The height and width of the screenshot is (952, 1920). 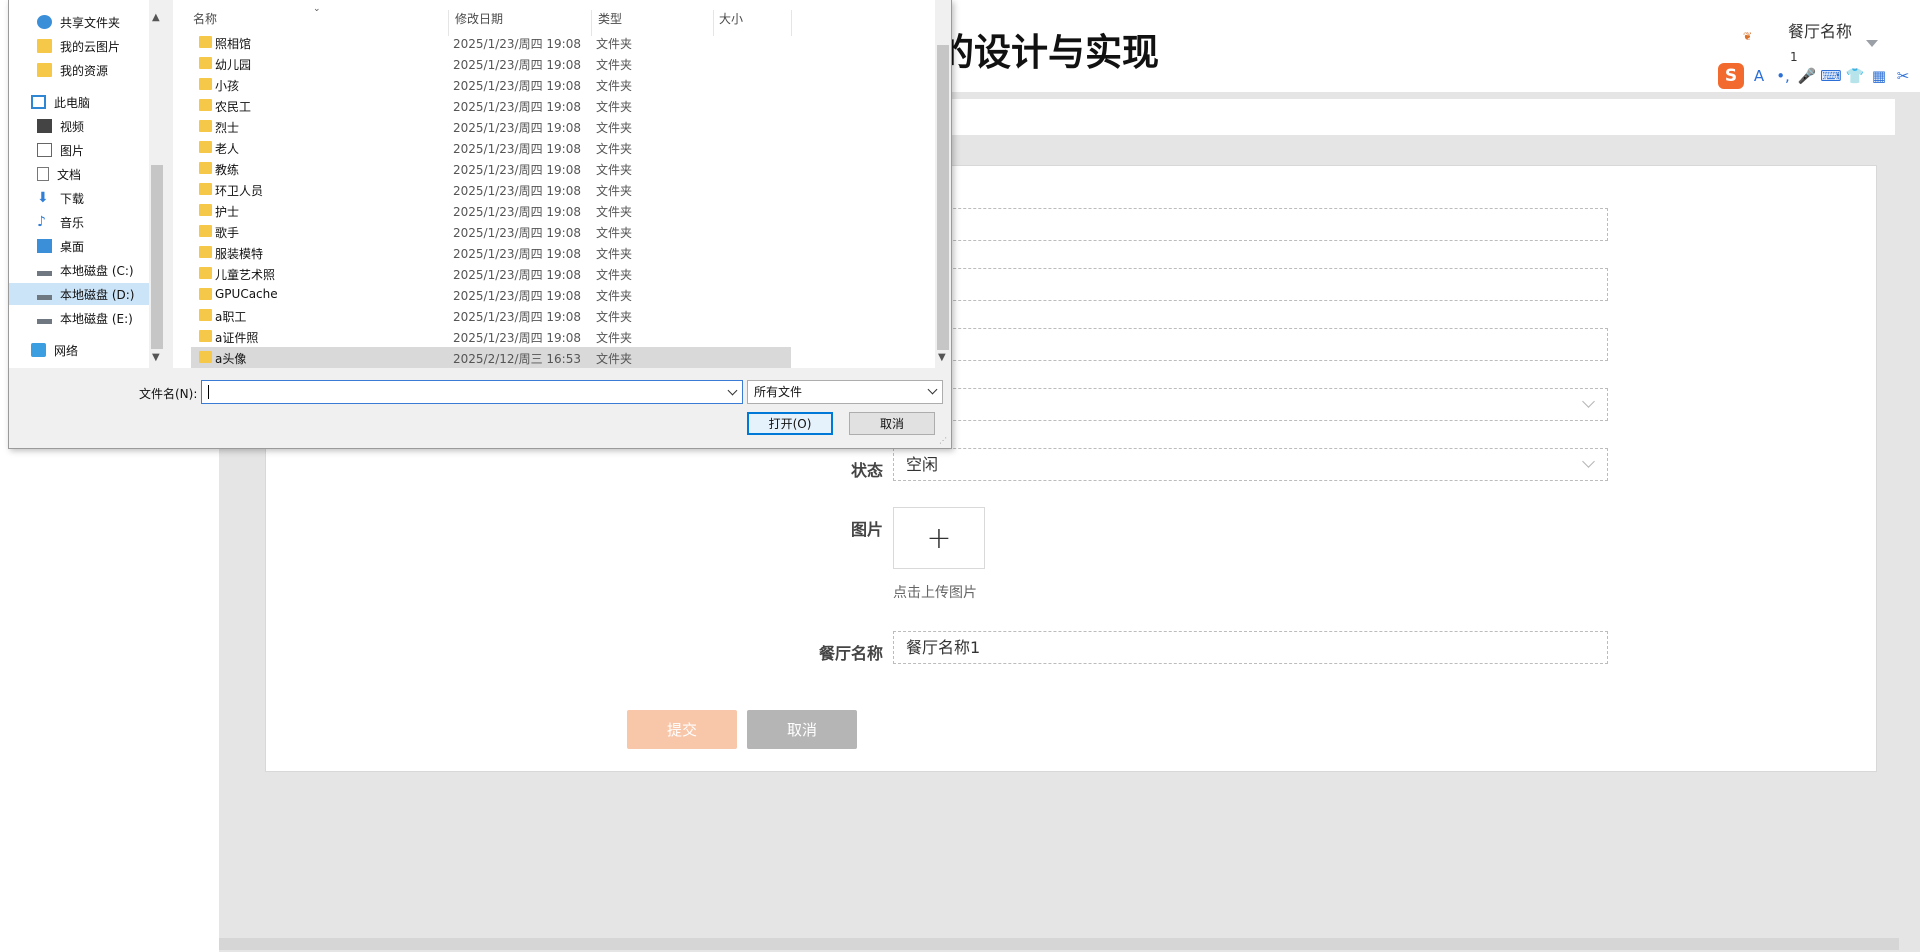 What do you see at coordinates (233, 107) in the screenshot?
I see `file-name: 农民工` at bounding box center [233, 107].